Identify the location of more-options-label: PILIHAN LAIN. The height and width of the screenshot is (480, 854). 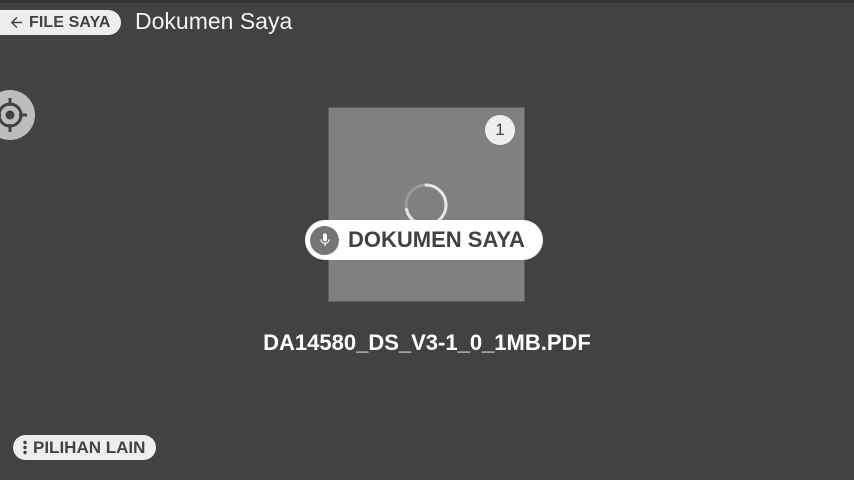
(89, 447).